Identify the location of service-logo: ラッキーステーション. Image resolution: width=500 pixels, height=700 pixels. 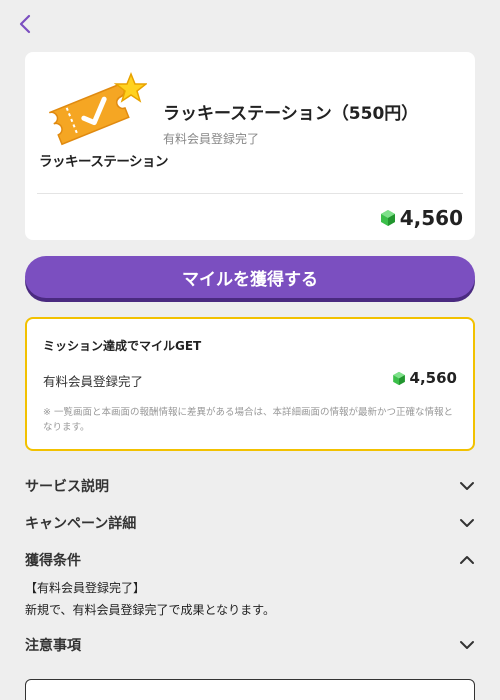
(104, 120).